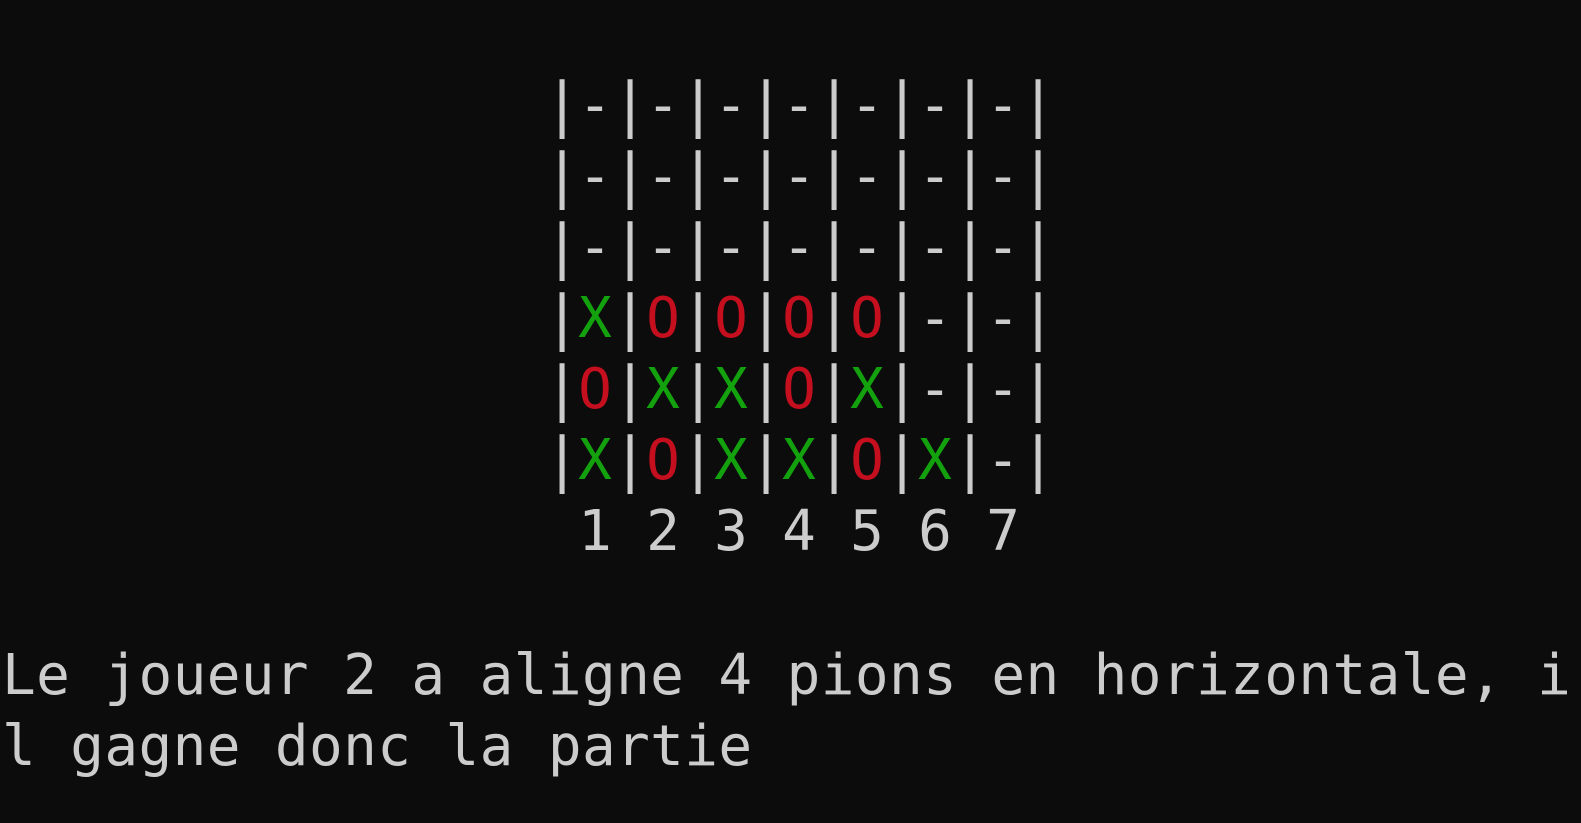  I want to click on column-label: 4, so click(799, 531).